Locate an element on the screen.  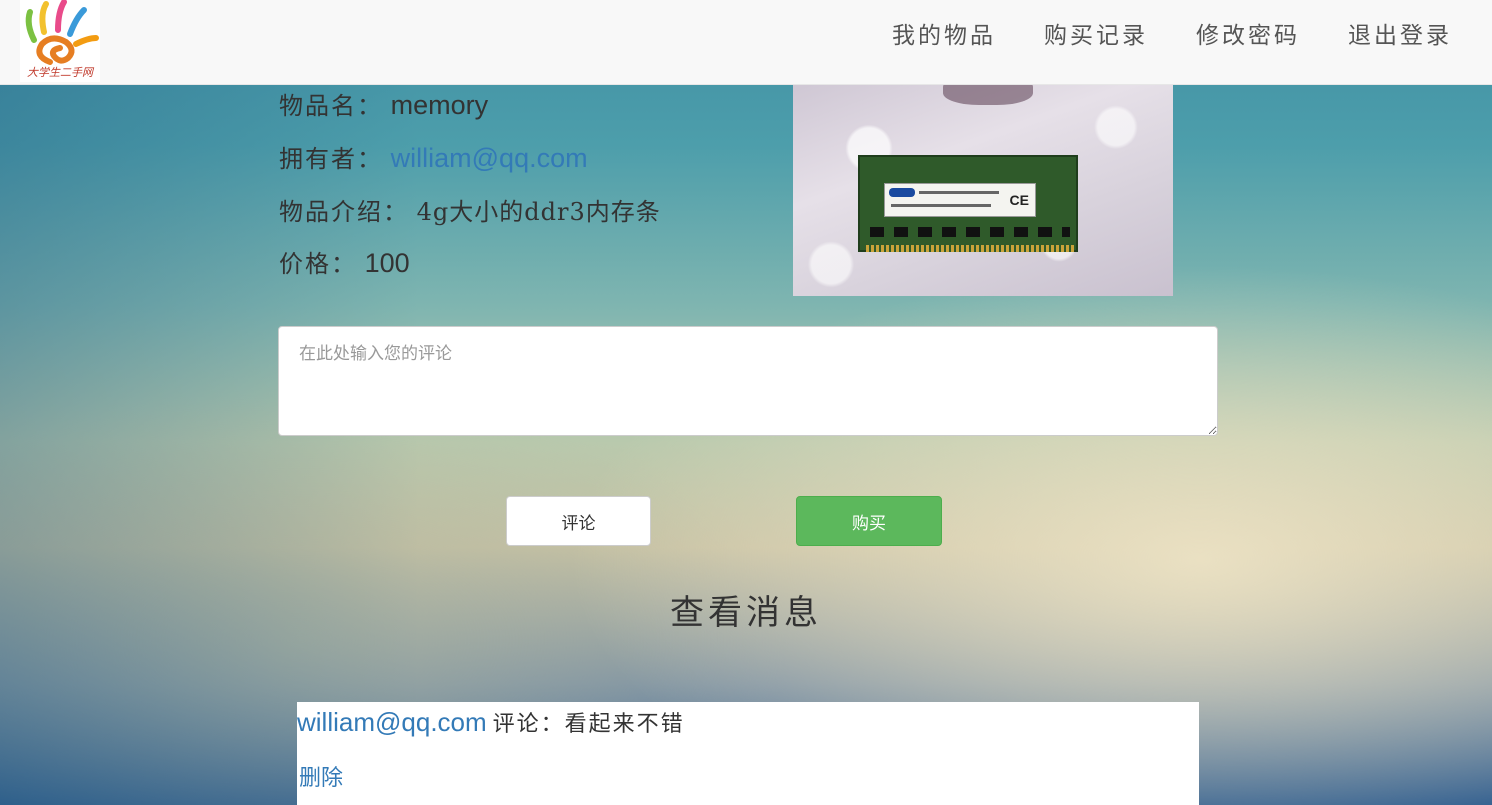
site-logo: 大学生二手网 is located at coordinates (60, 41).